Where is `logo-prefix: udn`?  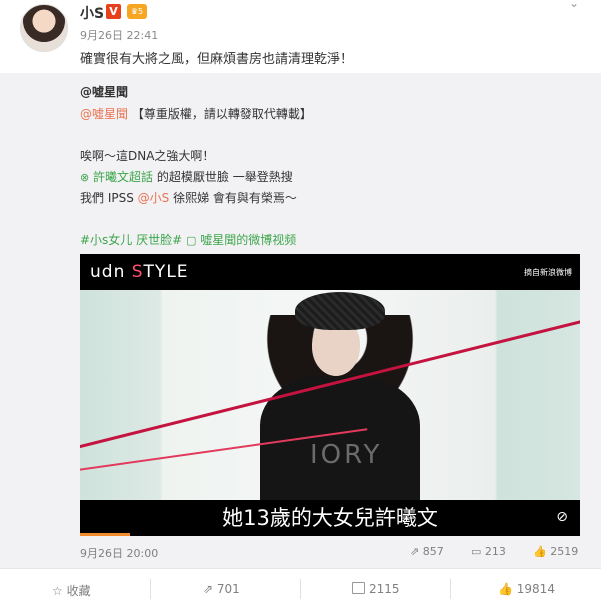 logo-prefix: udn is located at coordinates (108, 272).